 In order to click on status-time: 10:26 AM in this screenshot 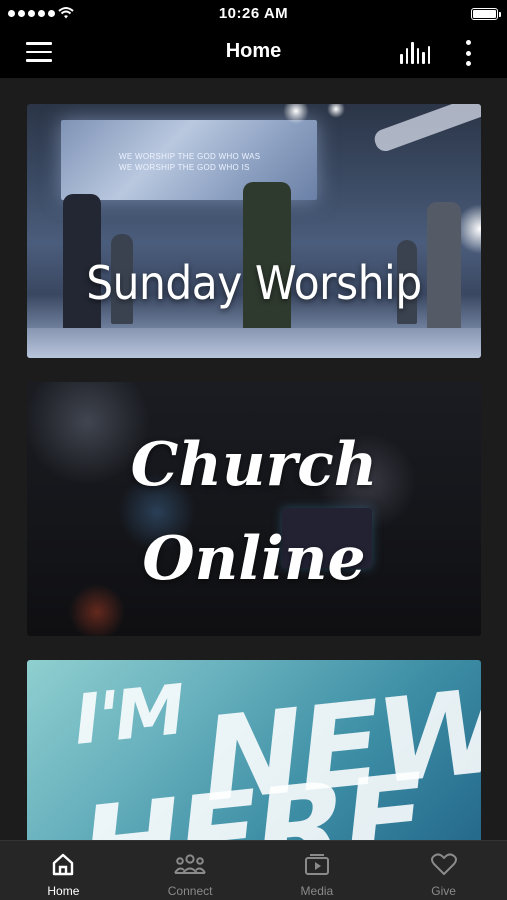, I will do `click(253, 13)`.